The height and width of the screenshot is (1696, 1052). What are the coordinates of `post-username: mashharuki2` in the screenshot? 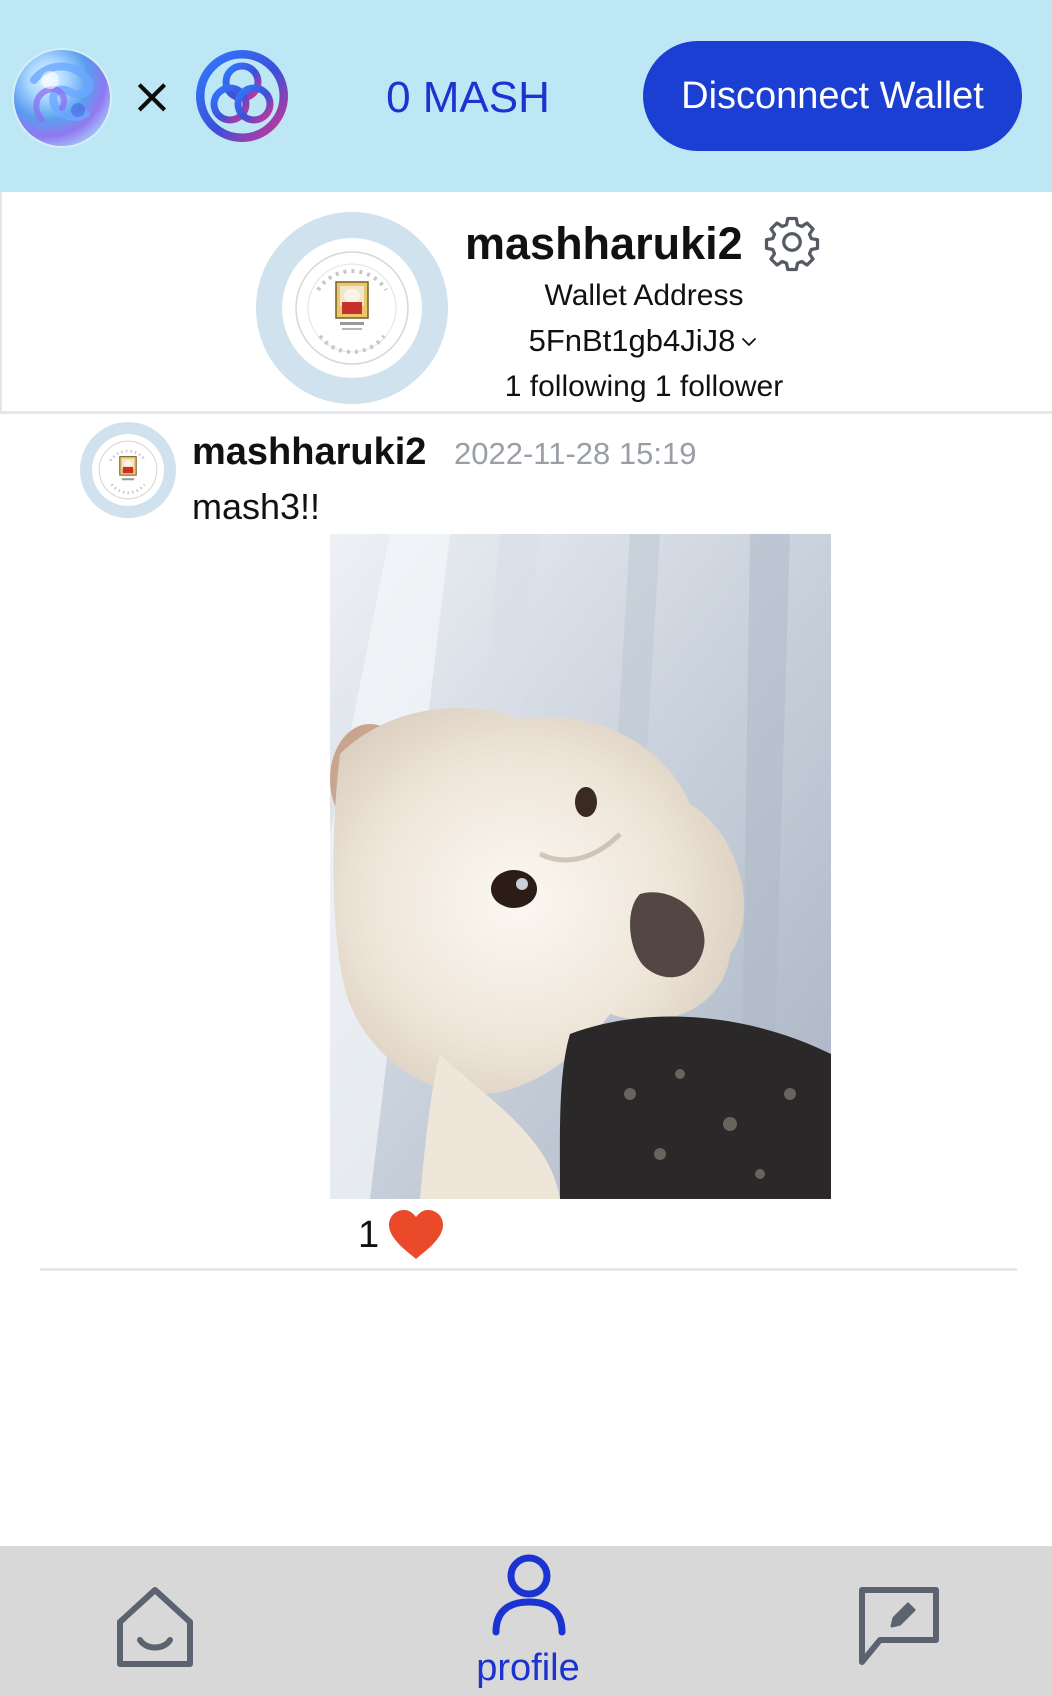 It's located at (322, 452).